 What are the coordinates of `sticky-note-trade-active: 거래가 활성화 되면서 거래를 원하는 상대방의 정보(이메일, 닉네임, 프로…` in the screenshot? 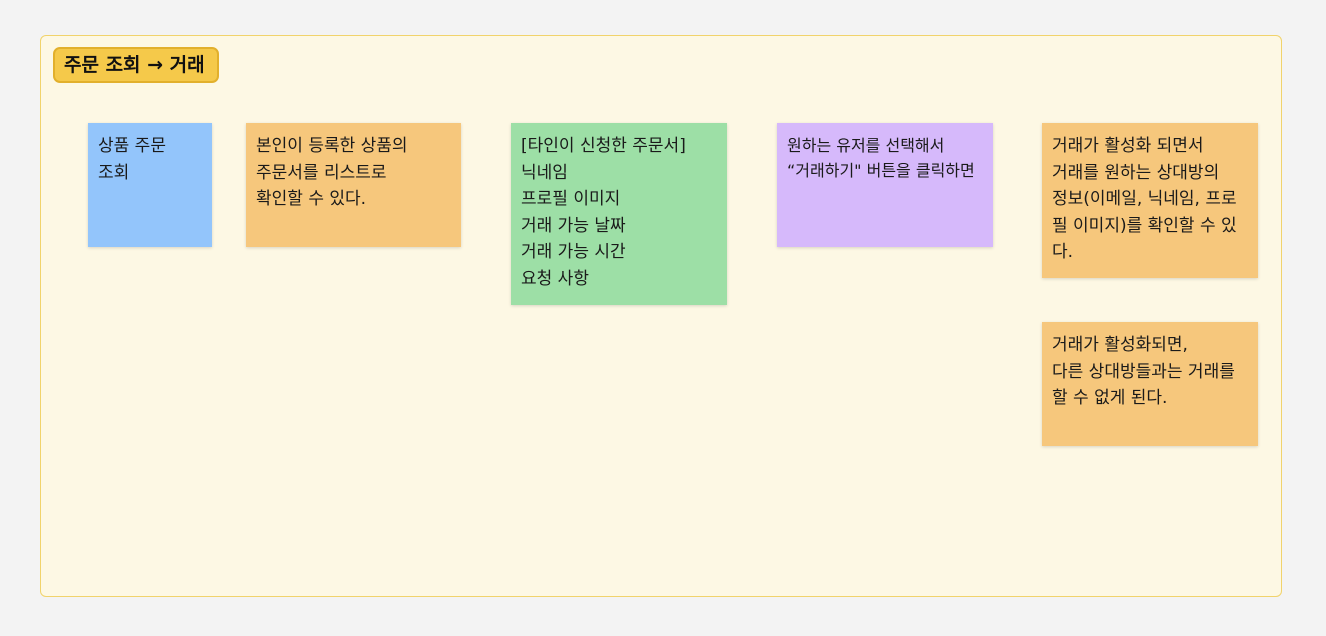 It's located at (1150, 200).